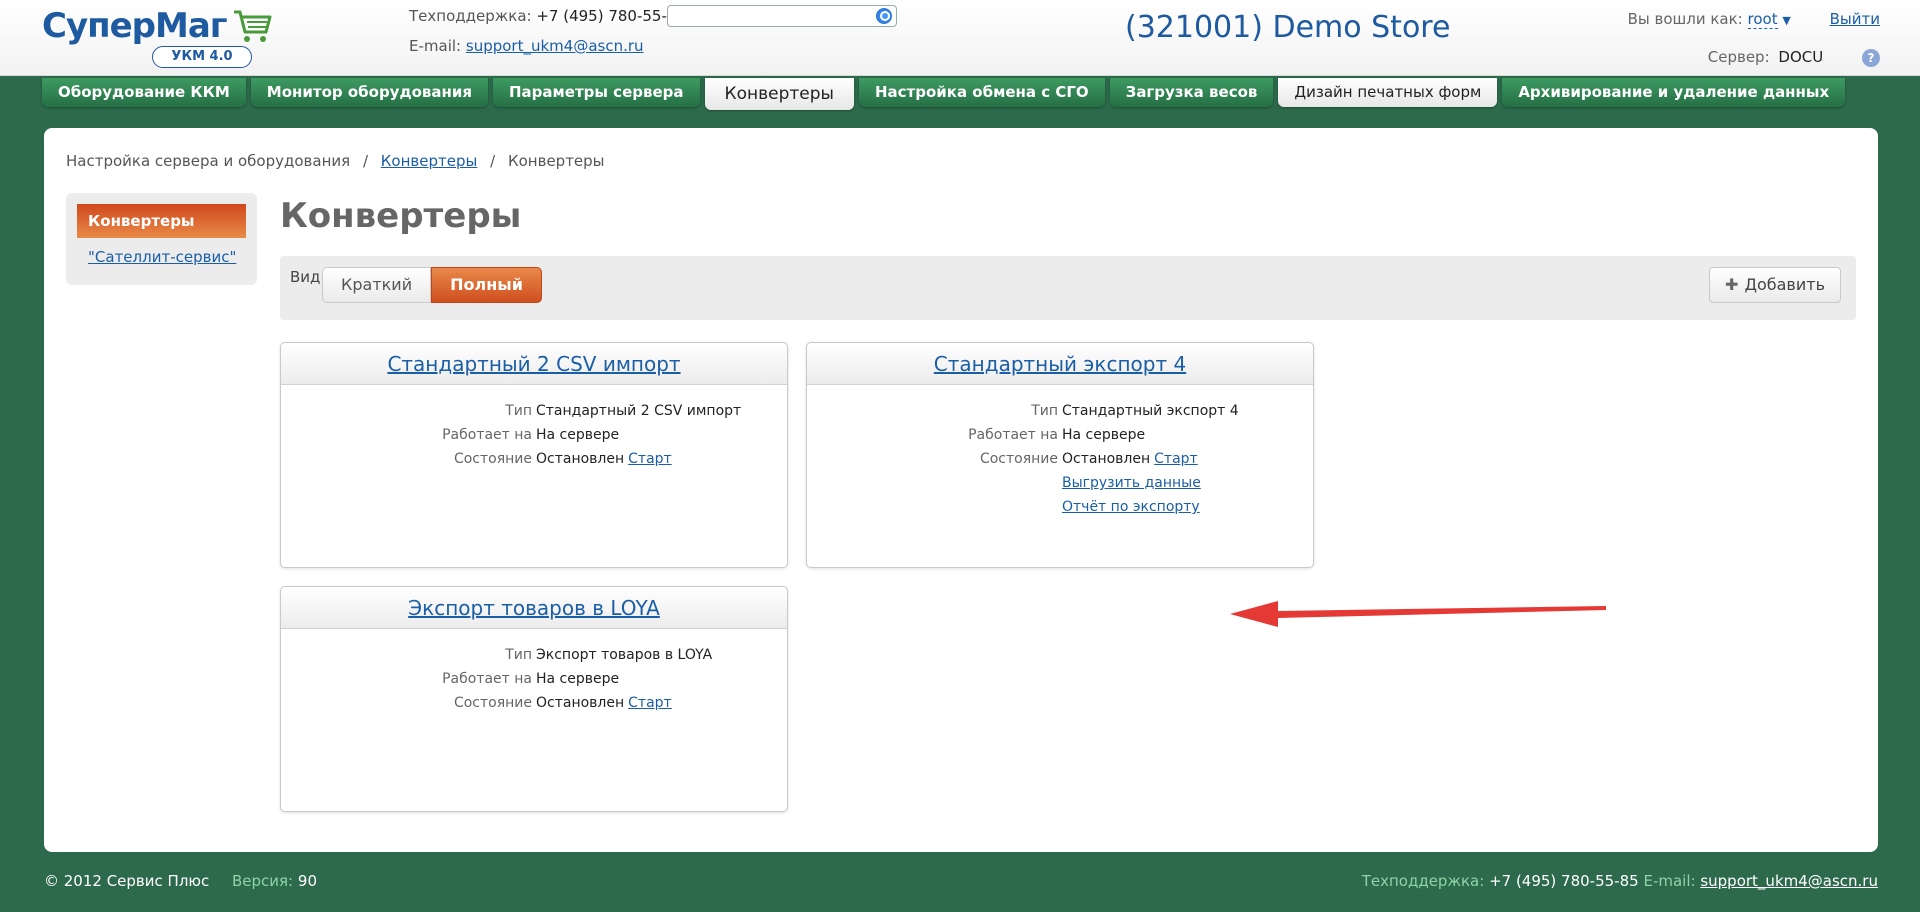 This screenshot has width=1920, height=912. I want to click on server-value: DOCU, so click(1801, 57).